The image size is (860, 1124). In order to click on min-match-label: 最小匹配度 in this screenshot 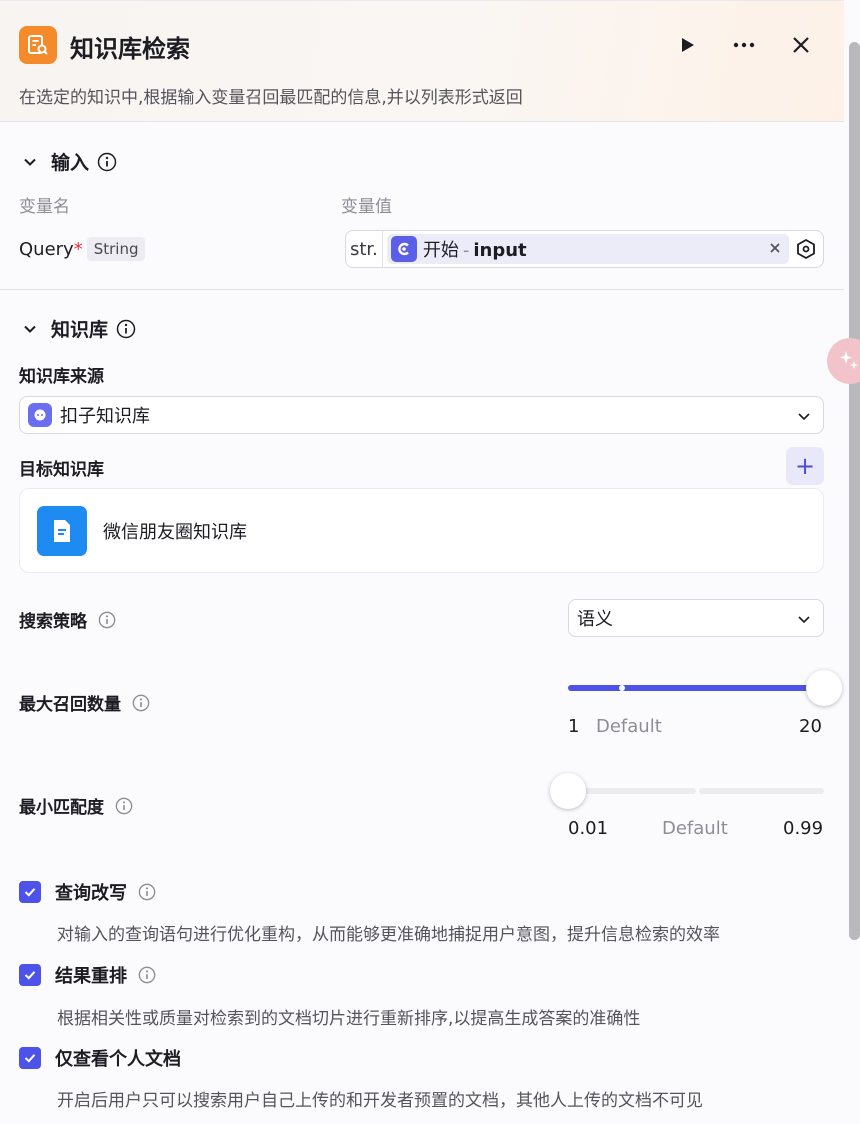, I will do `click(61, 808)`.